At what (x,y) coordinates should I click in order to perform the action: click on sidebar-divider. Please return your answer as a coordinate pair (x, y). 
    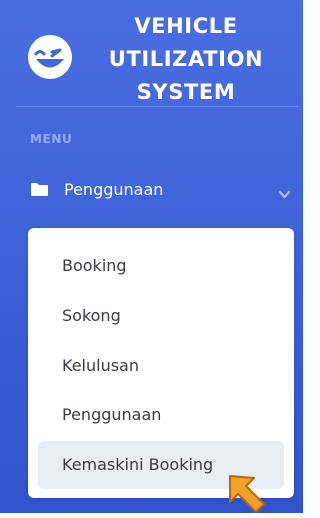
    Looking at the image, I should click on (157, 106).